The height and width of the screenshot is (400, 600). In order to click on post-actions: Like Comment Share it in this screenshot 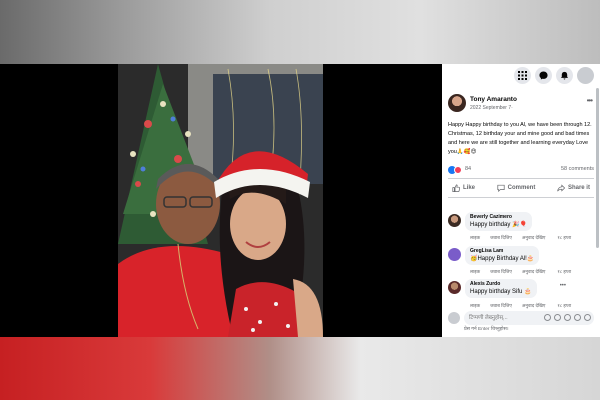, I will do `click(521, 188)`.